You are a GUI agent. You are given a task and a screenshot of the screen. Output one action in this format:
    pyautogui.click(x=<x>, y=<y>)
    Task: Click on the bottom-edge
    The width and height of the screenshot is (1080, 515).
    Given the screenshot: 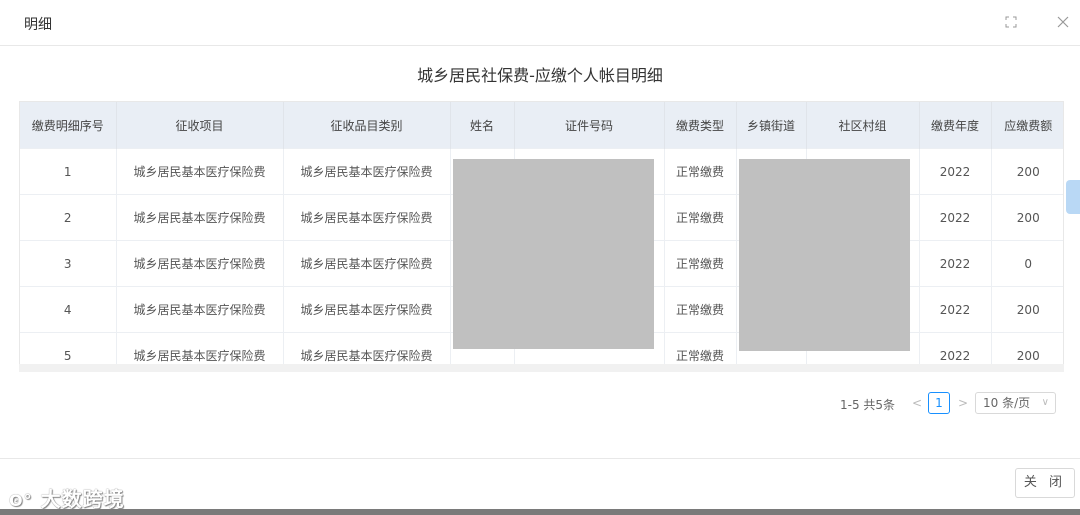 What is the action you would take?
    pyautogui.click(x=540, y=512)
    